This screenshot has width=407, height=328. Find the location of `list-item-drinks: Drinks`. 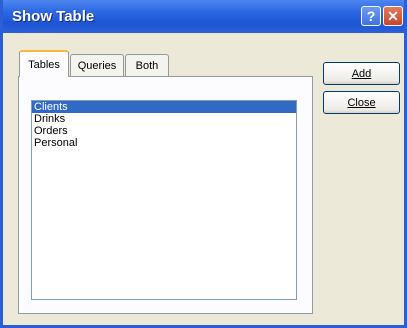

list-item-drinks: Drinks is located at coordinates (164, 119).